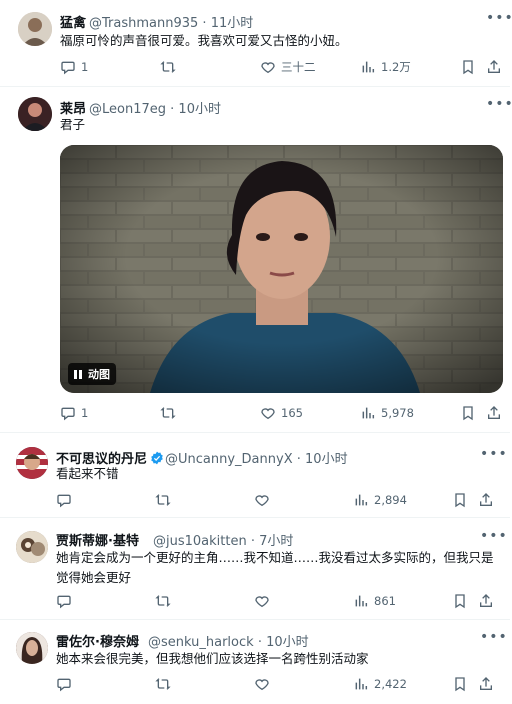 The image size is (512, 704). Describe the element at coordinates (200, 541) in the screenshot. I see `author-handle: @jus10akitten` at that location.